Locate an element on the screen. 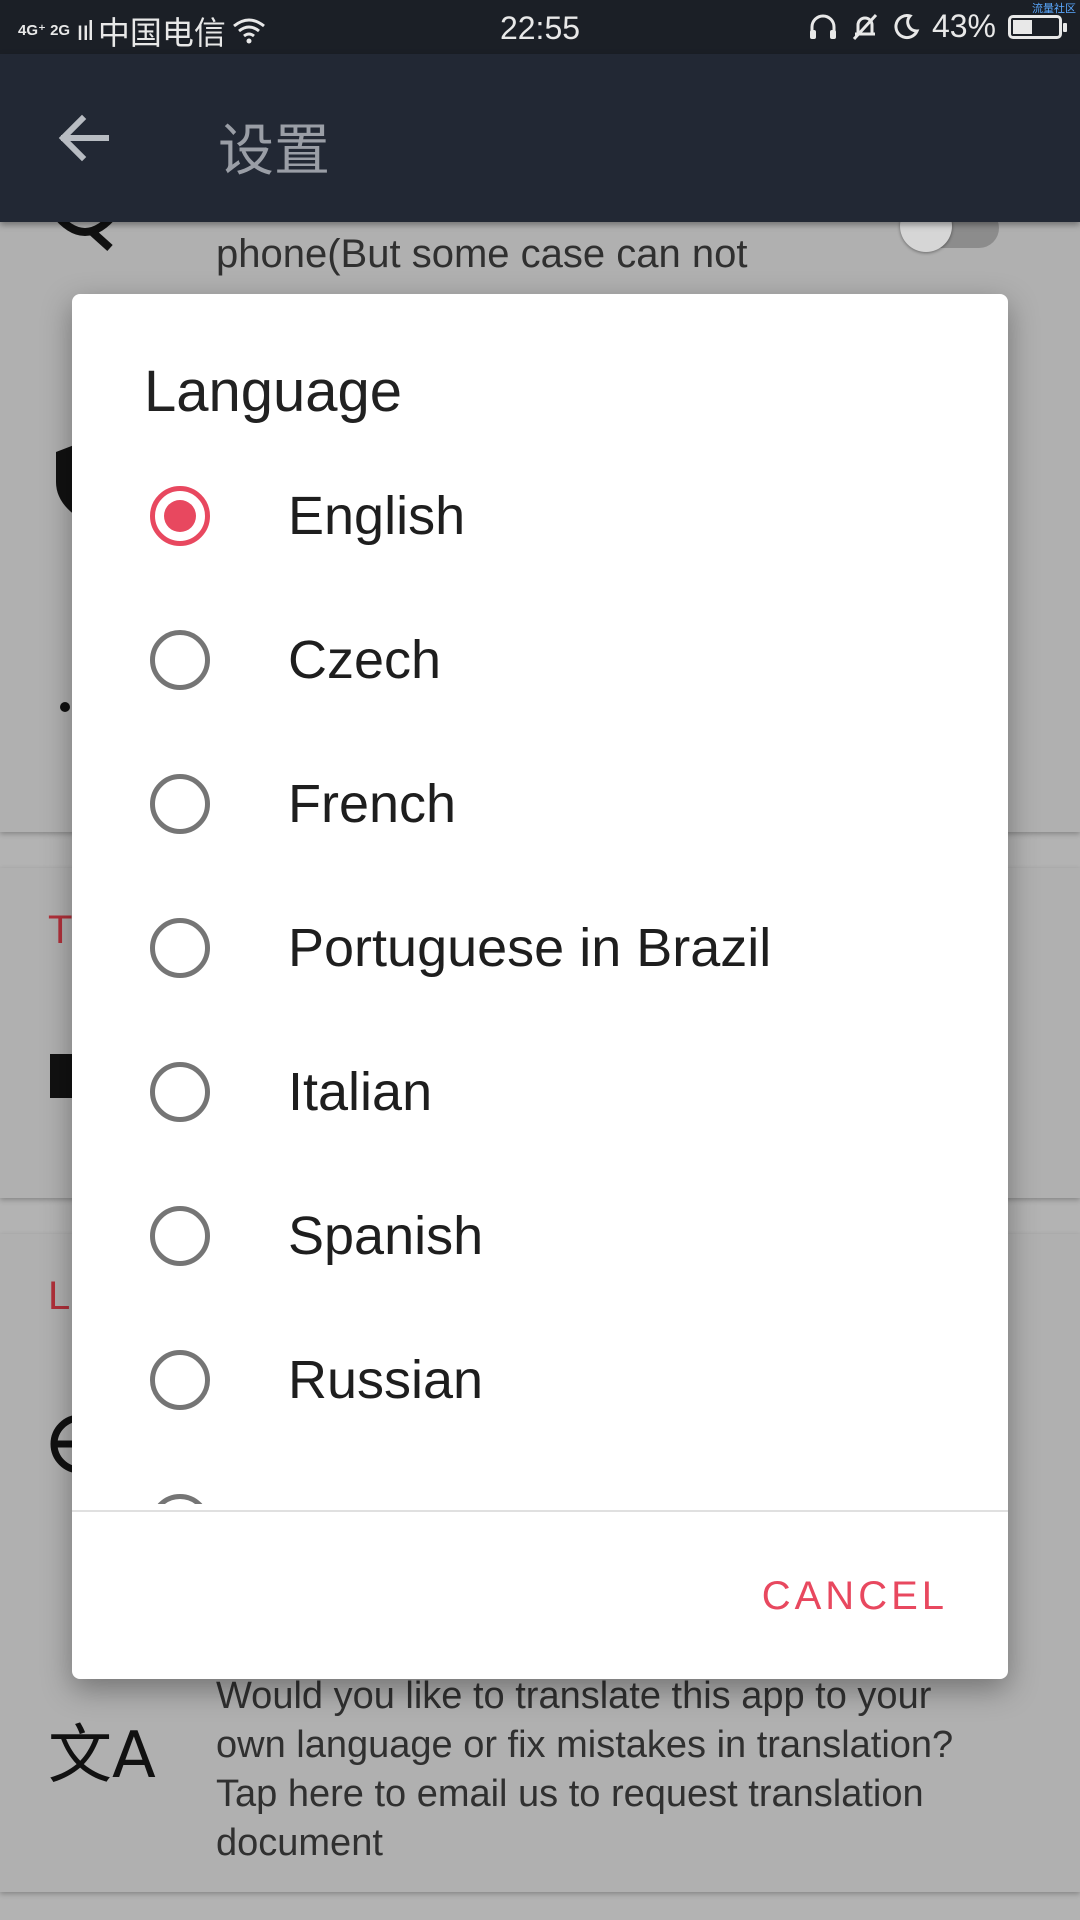 The height and width of the screenshot is (1920, 1080). language-option-czech: Czech is located at coordinates (540, 660).